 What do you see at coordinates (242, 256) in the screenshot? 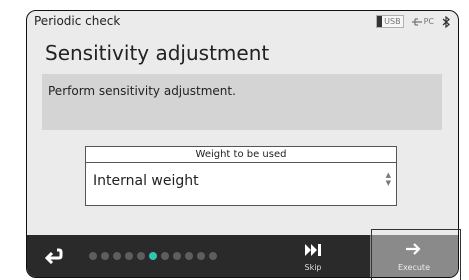
I see `bottom-bar: Skip Execute` at bounding box center [242, 256].